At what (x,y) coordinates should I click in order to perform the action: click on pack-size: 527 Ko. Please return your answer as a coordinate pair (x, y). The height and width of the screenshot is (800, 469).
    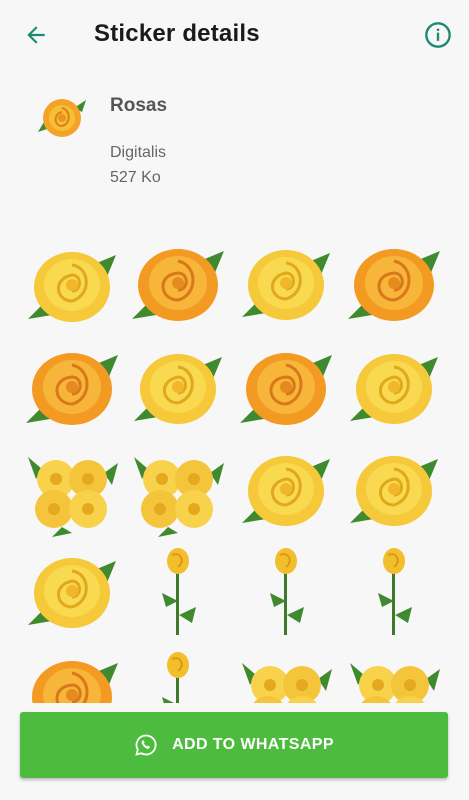
    Looking at the image, I should click on (135, 177).